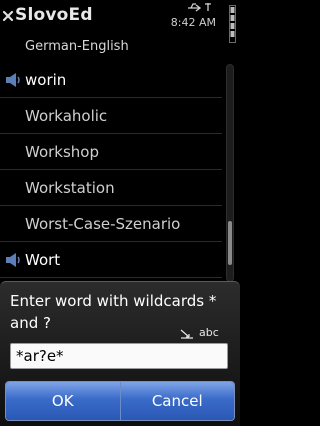 The width and height of the screenshot is (320, 426). I want to click on usb-icon, so click(199, 7).